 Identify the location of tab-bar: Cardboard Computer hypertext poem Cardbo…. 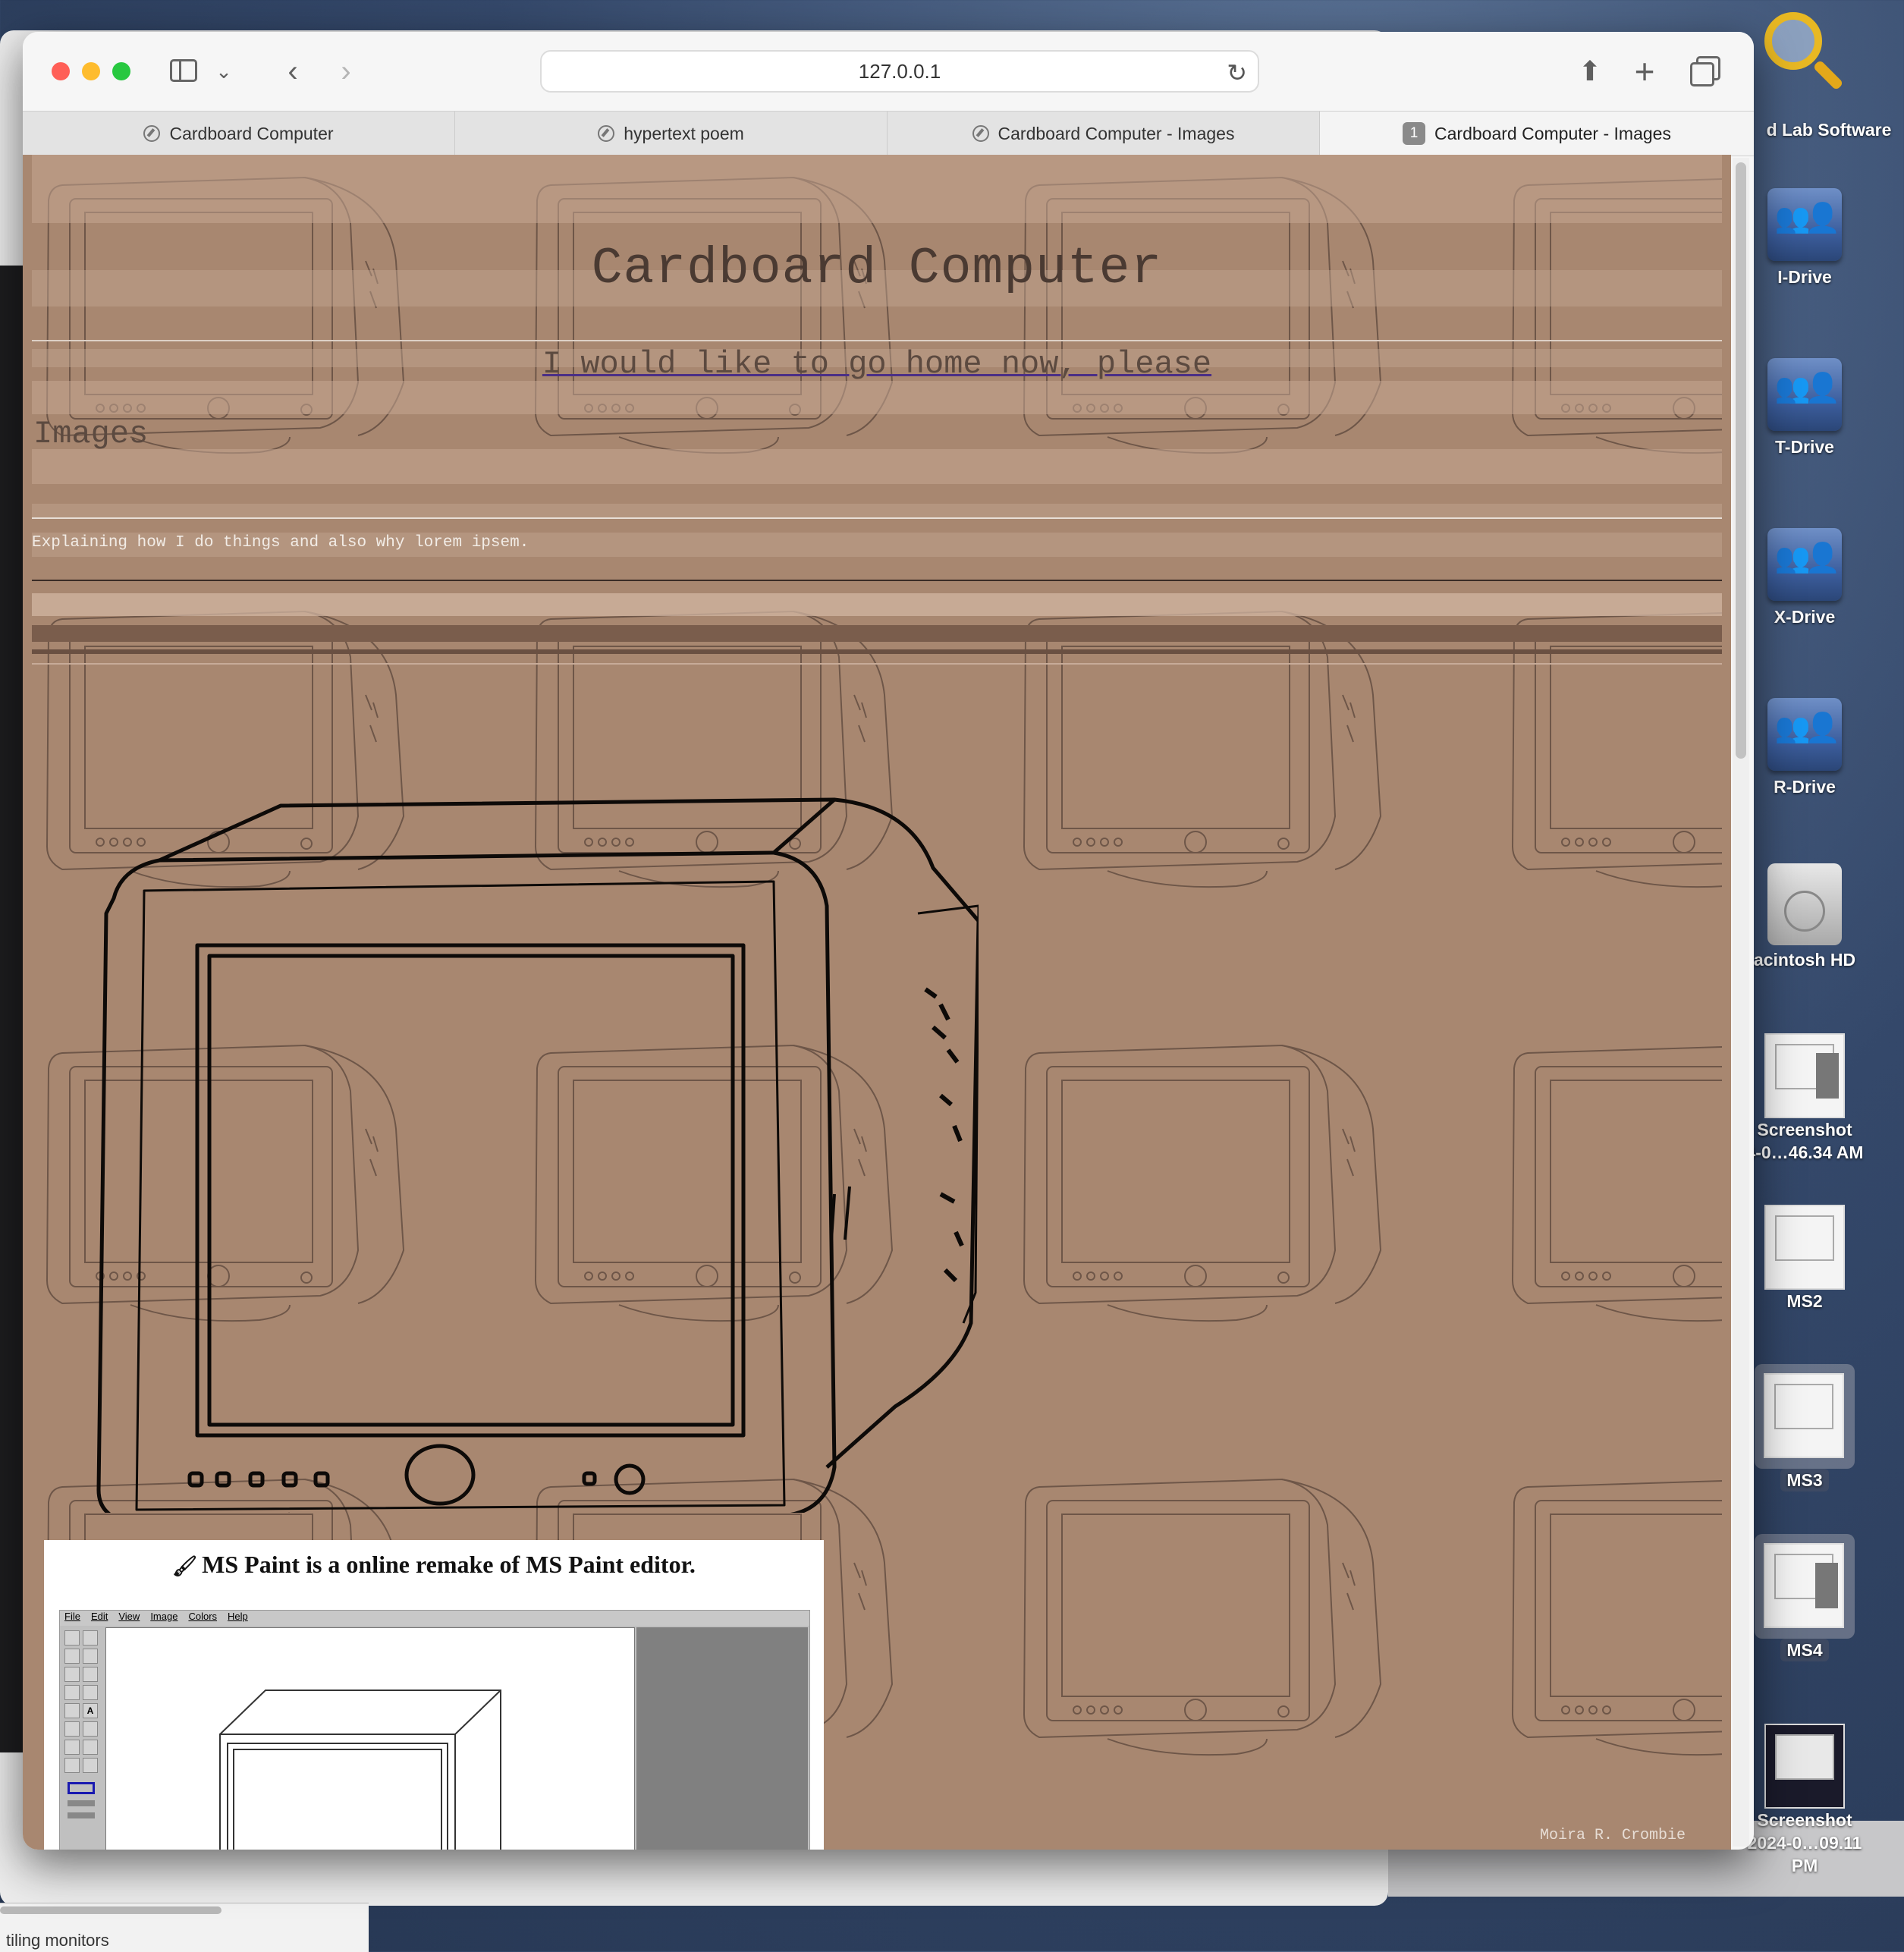
(888, 133).